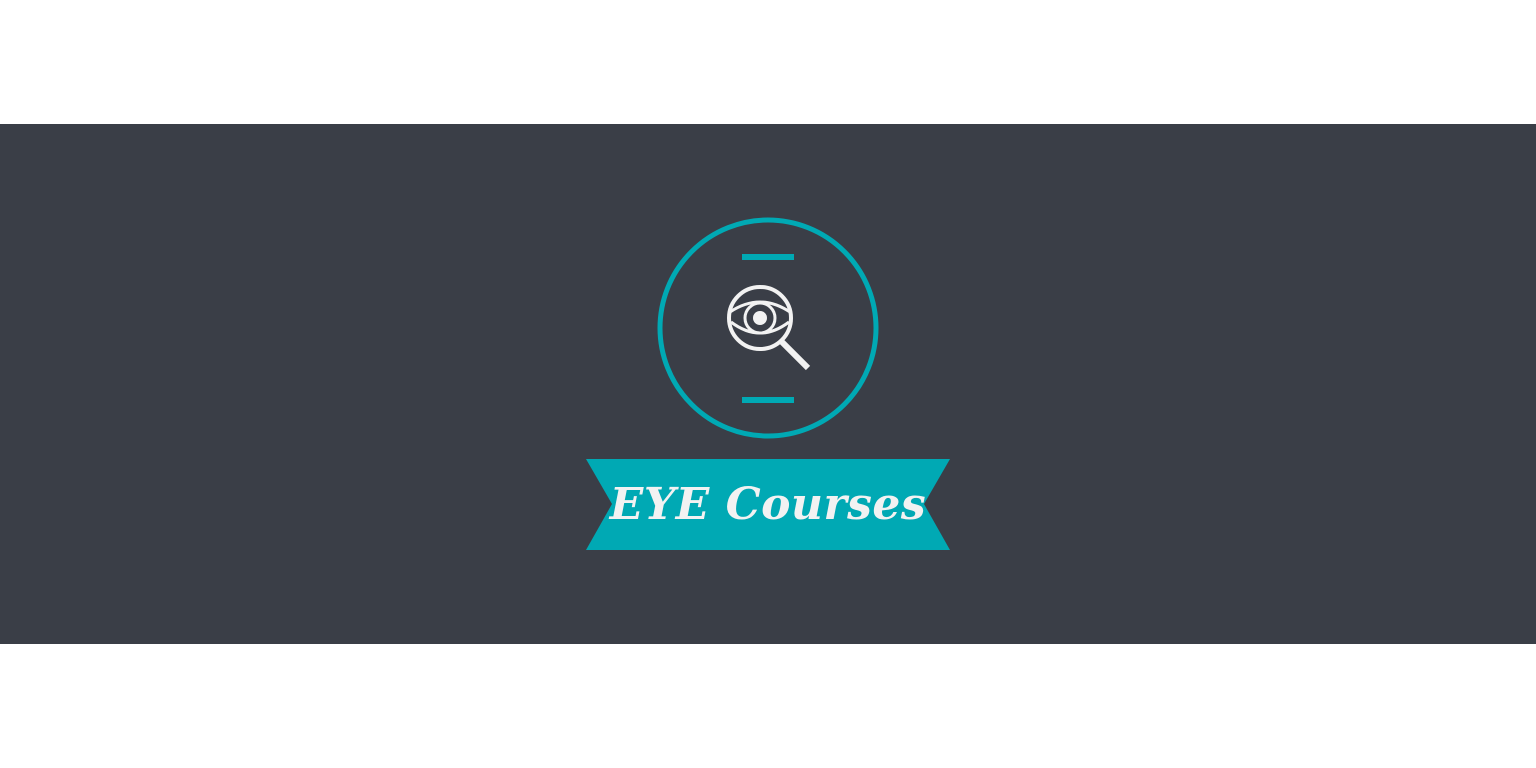  I want to click on bottom-dash, so click(768, 400).